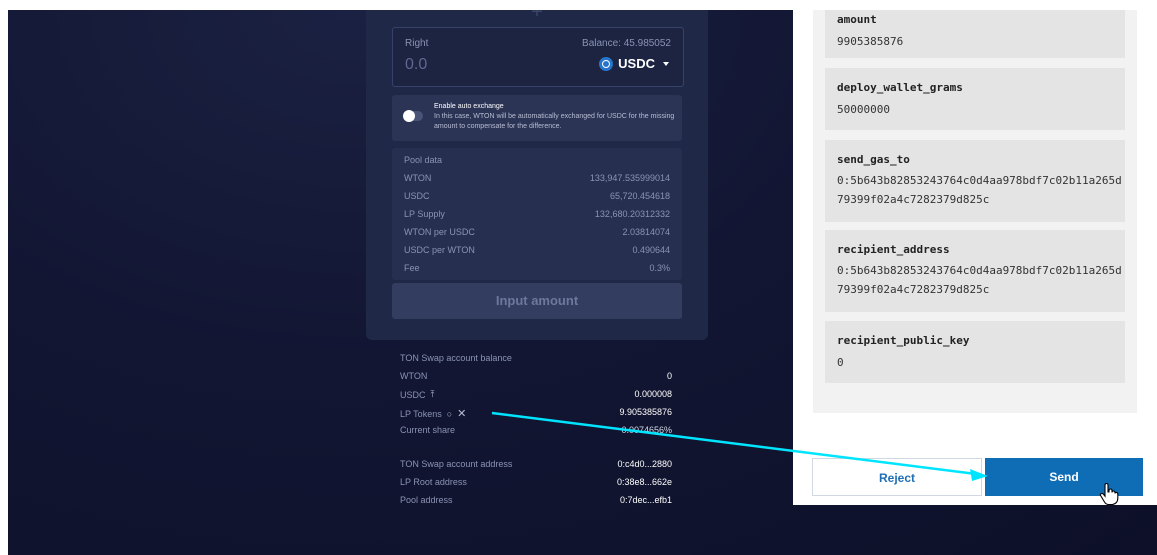 This screenshot has height=555, width=1157. What do you see at coordinates (417, 43) in the screenshot?
I see `right-label: Right` at bounding box center [417, 43].